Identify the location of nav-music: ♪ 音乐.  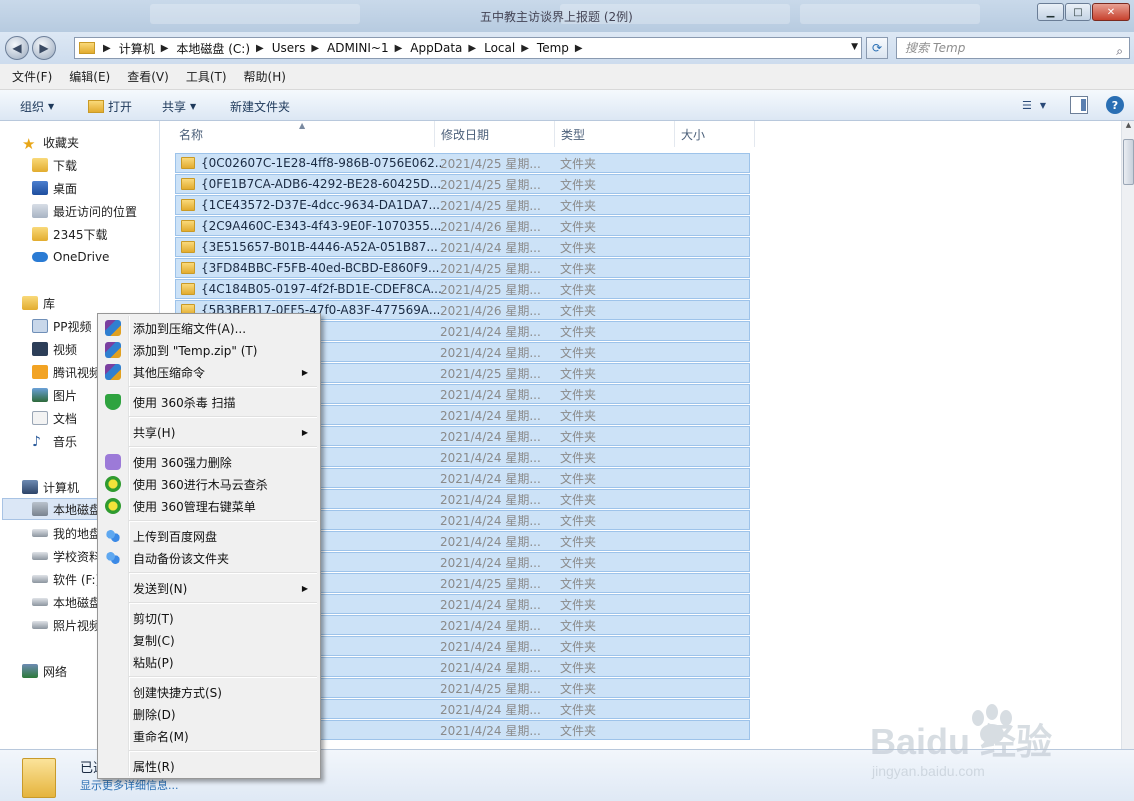
(54, 441).